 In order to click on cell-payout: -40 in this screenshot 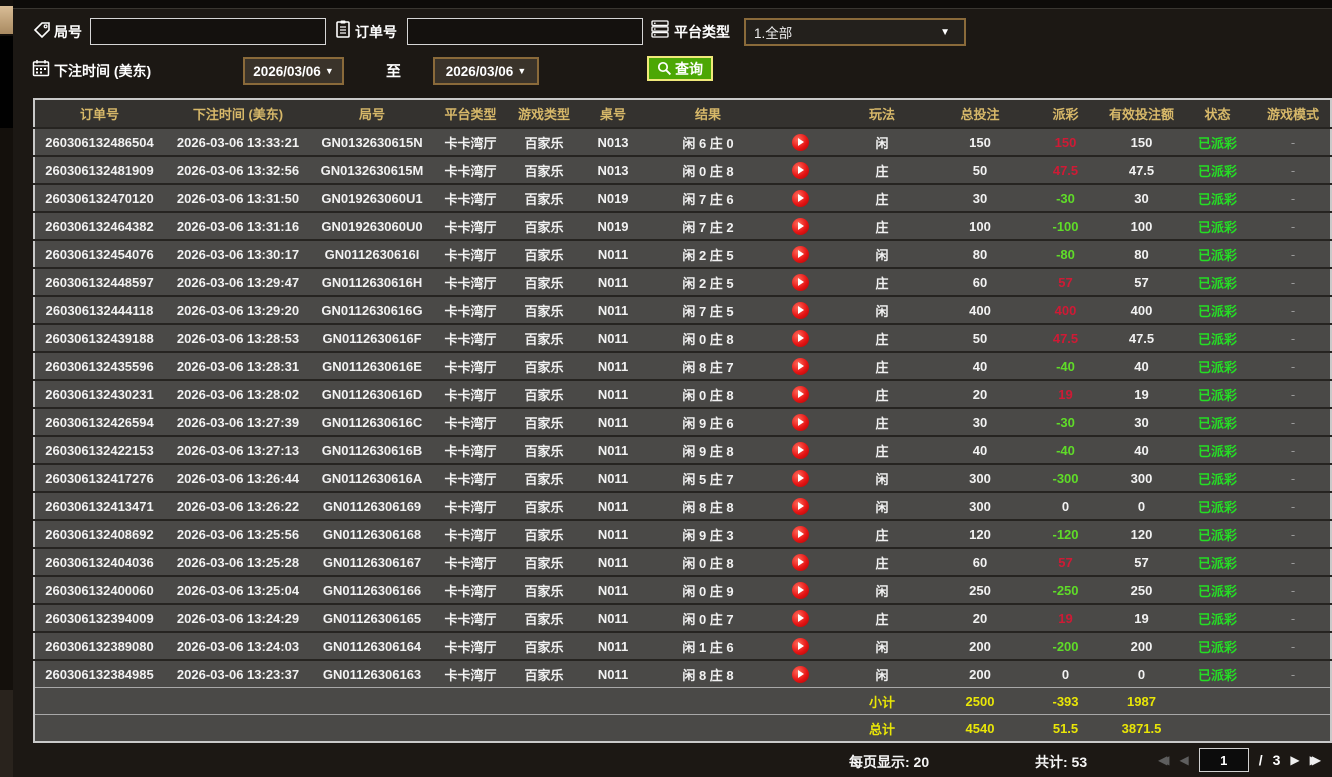, I will do `click(1065, 366)`.